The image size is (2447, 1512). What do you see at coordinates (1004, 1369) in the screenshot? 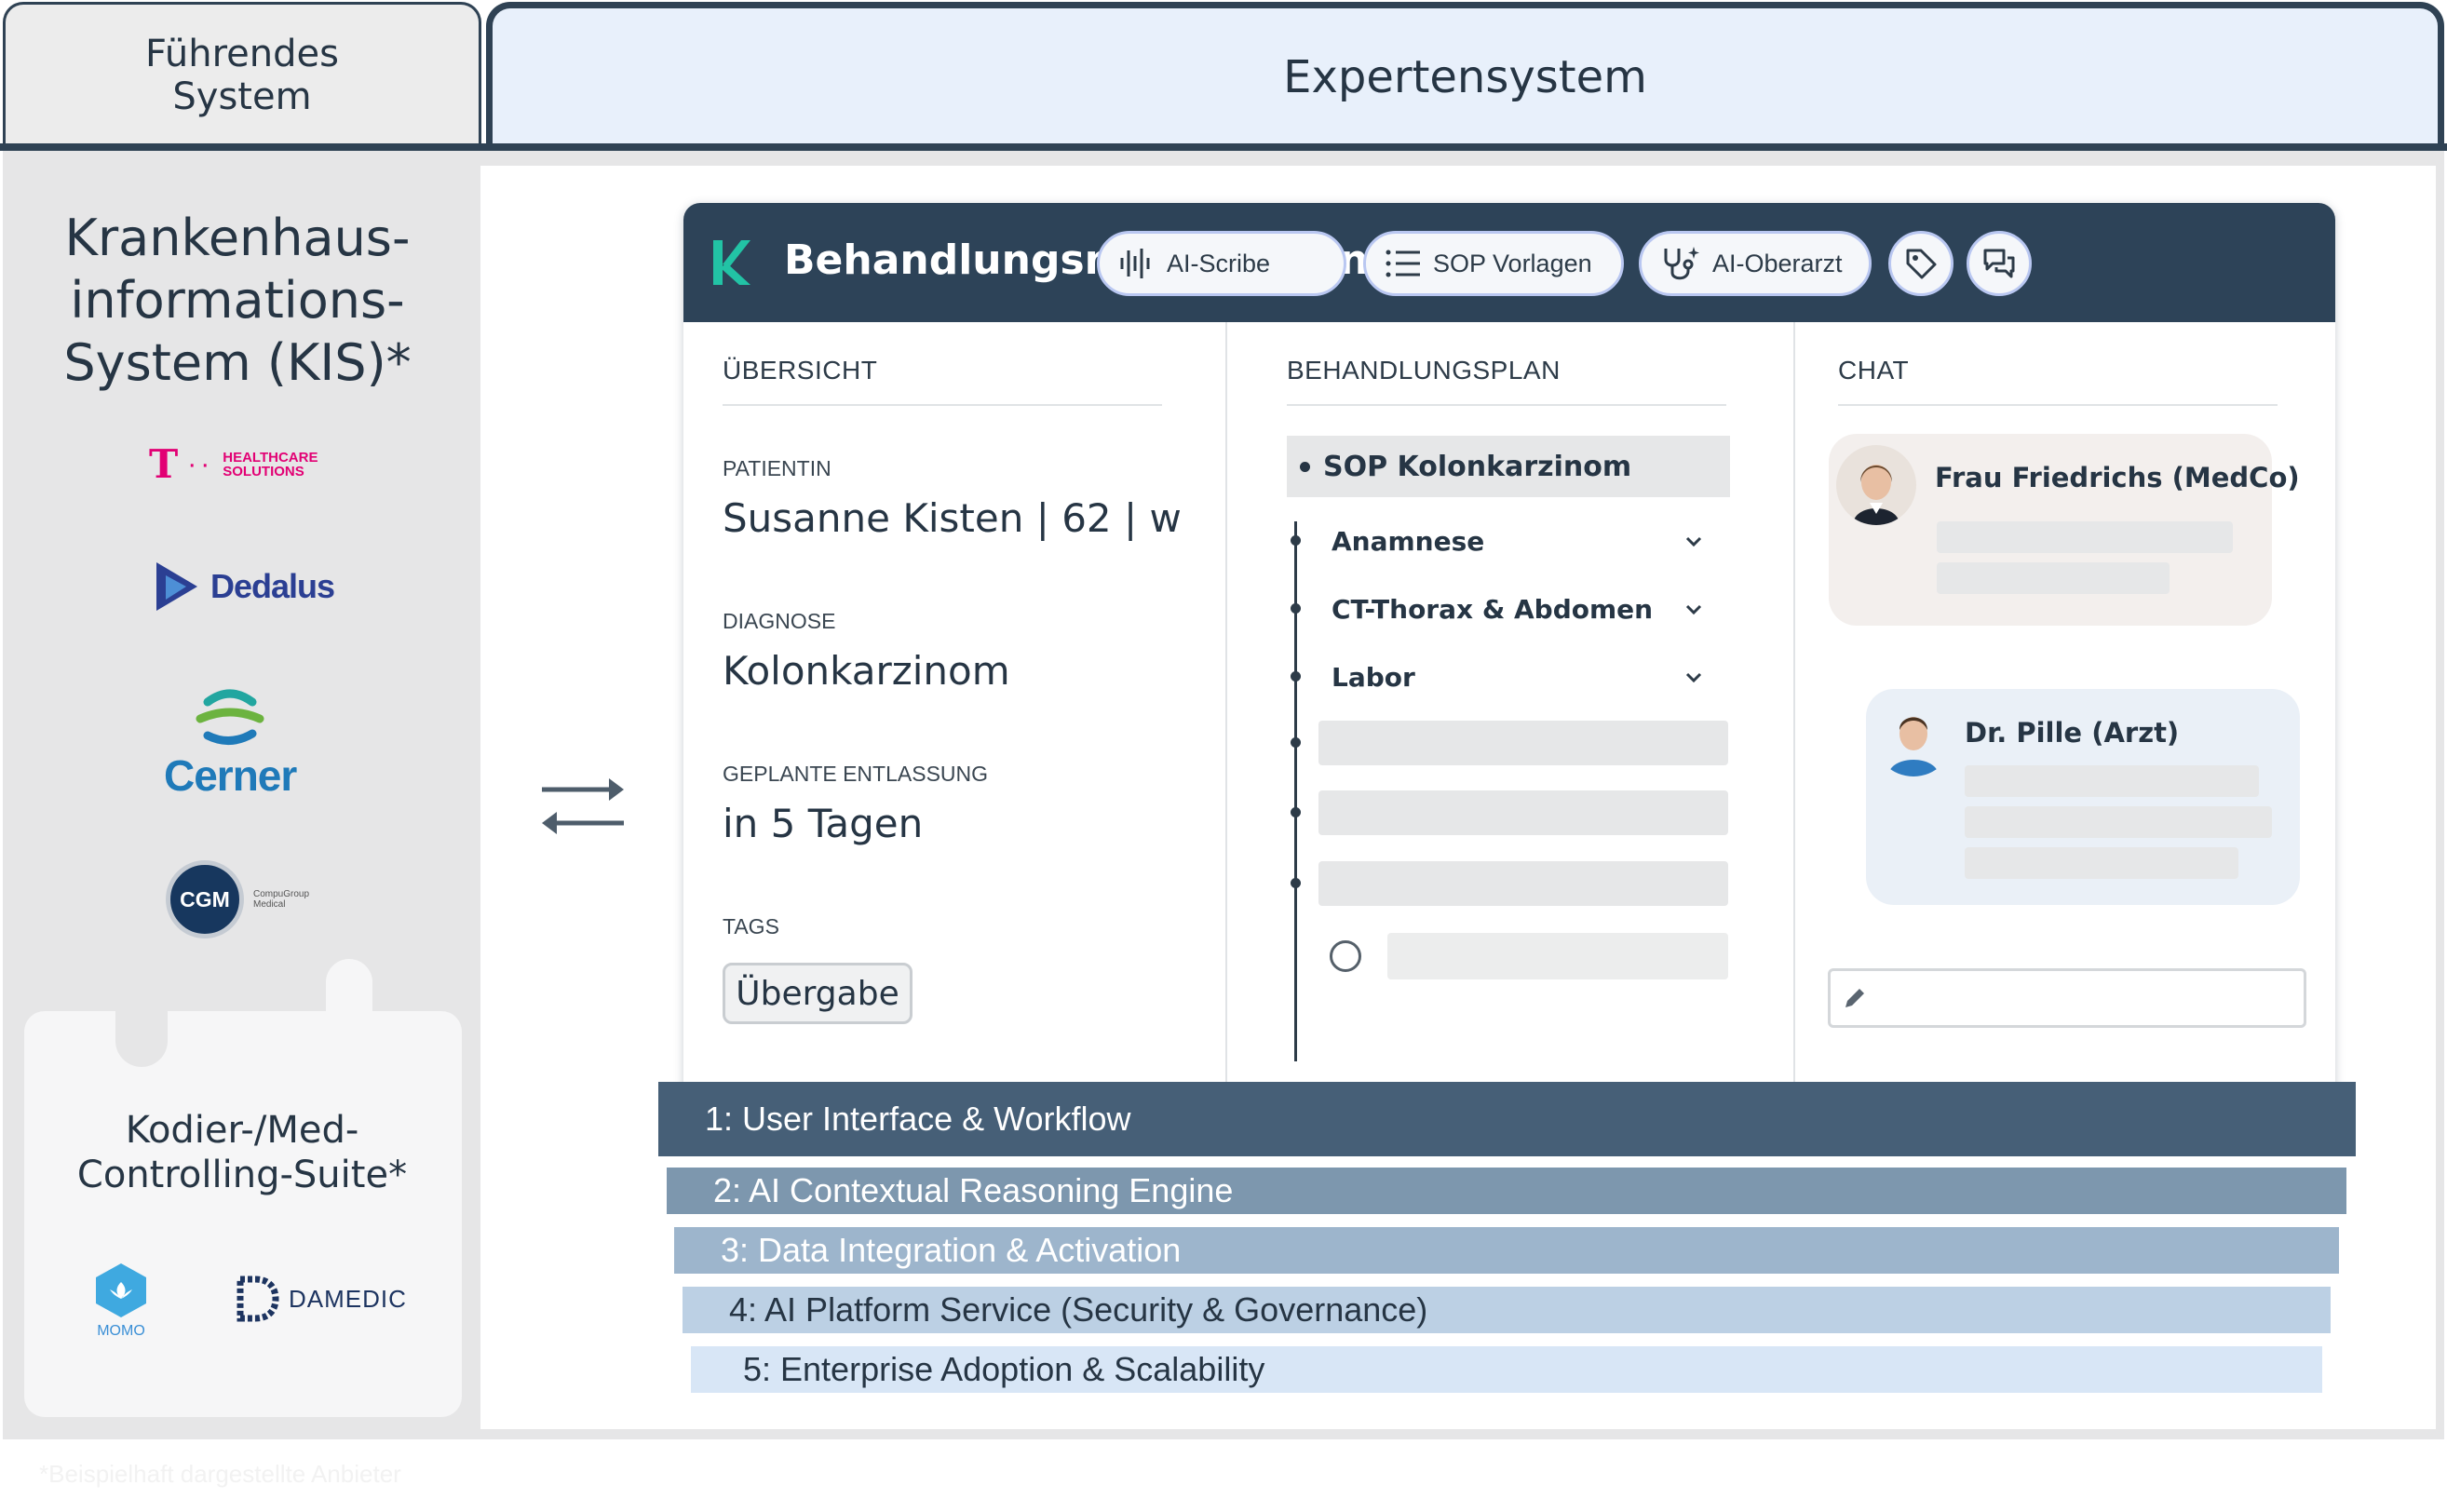
I see `layer-label: 5: Enterprise Adoption & Scalability` at bounding box center [1004, 1369].